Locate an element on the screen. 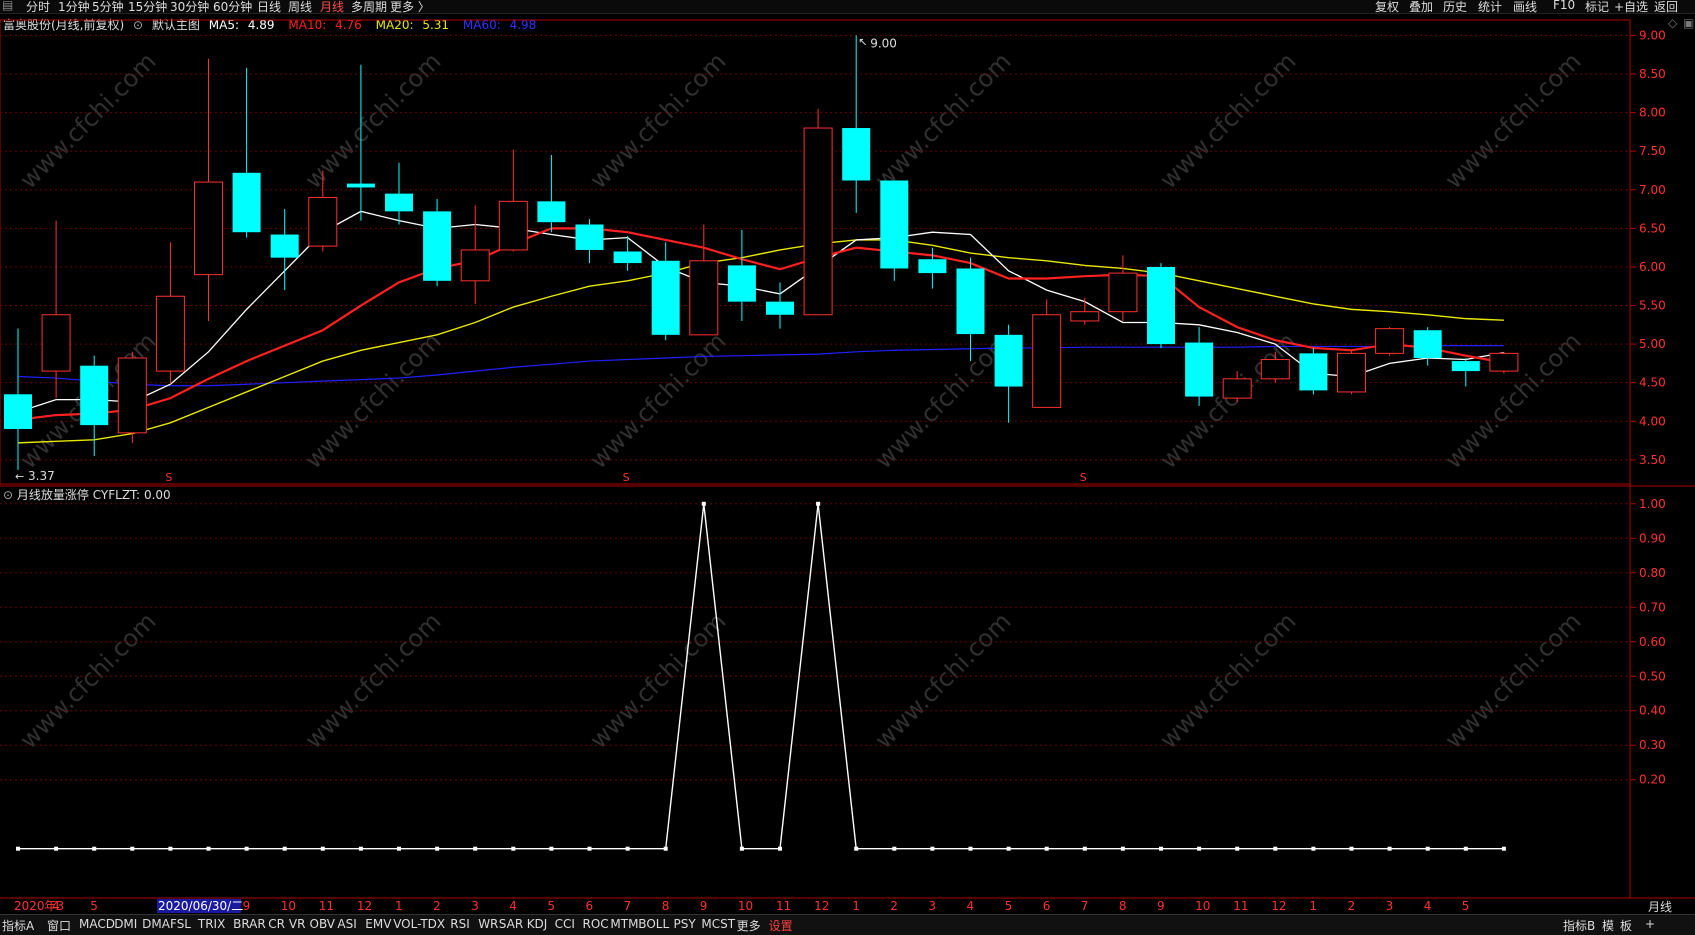 Image resolution: width=1695 pixels, height=935 pixels. indicator-tab-5: FSL is located at coordinates (180, 924).